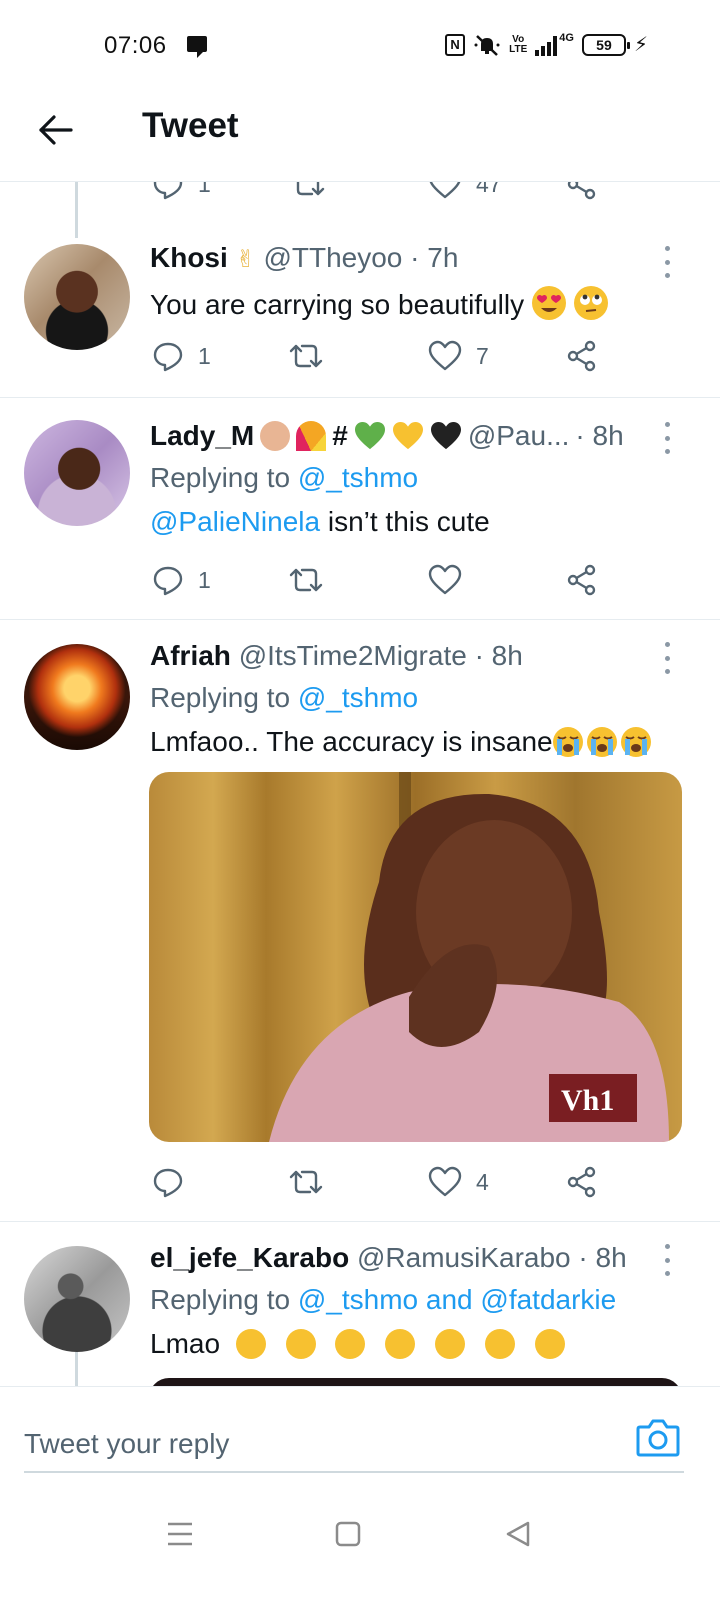 This screenshot has height=1600, width=720. Describe the element at coordinates (548, 303) in the screenshot. I see `heart-eyes-emoji` at that location.